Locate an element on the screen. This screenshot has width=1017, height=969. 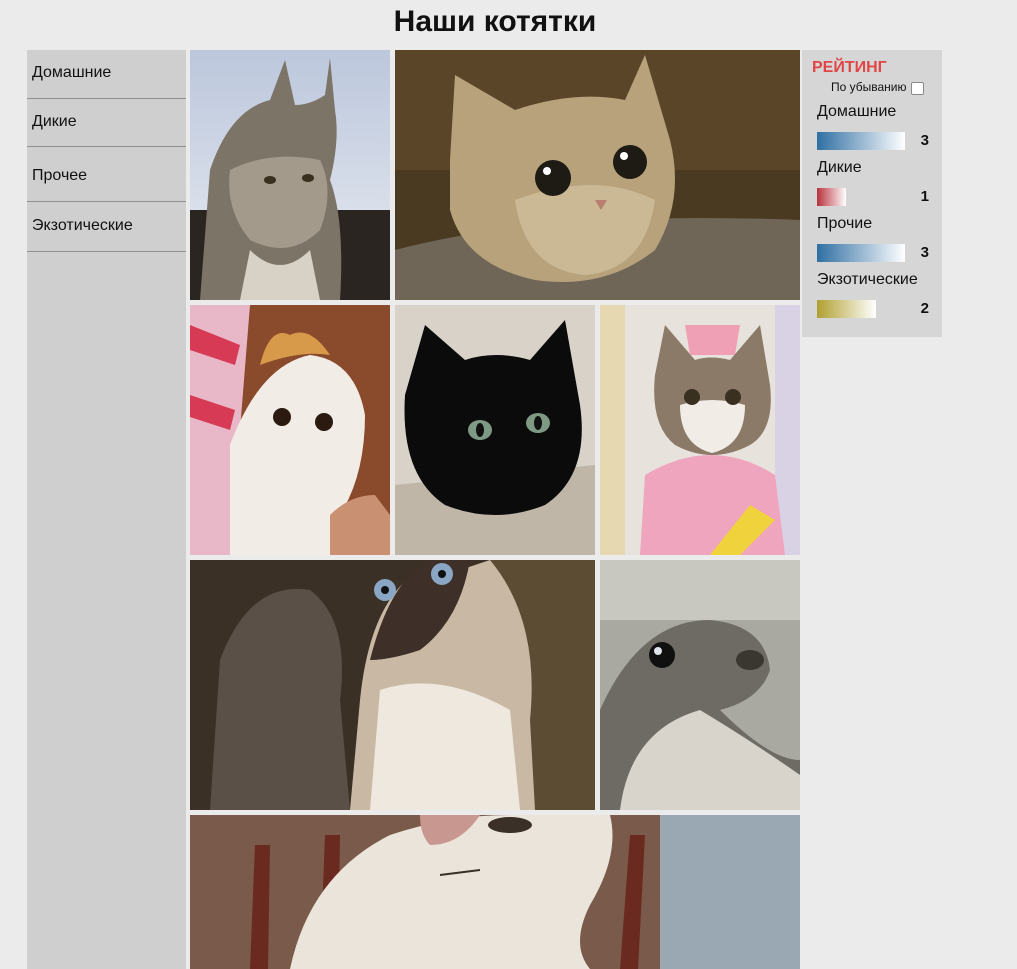
sort-descending-label: По убыванию is located at coordinates (869, 87).